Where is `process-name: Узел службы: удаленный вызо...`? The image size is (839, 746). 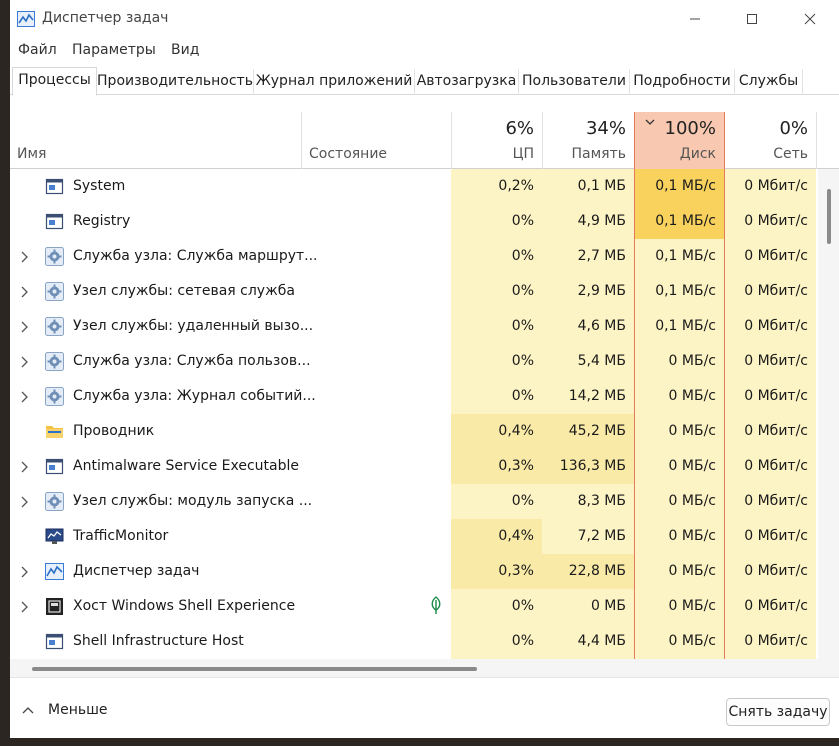 process-name: Узел службы: удаленный вызо... is located at coordinates (193, 326).